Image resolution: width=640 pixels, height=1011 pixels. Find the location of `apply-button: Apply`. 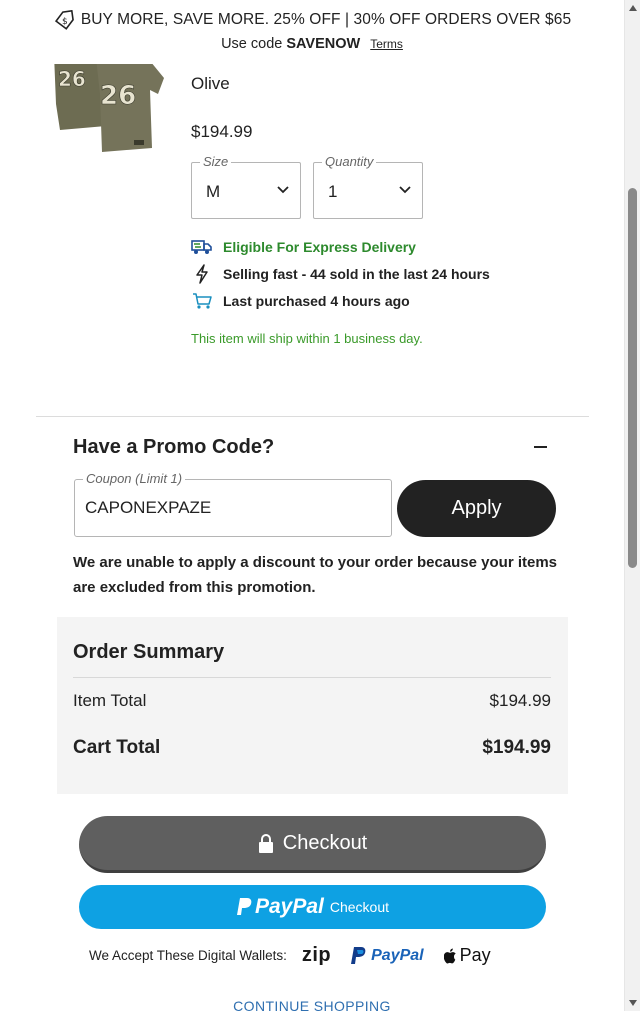

apply-button: Apply is located at coordinates (476, 508).